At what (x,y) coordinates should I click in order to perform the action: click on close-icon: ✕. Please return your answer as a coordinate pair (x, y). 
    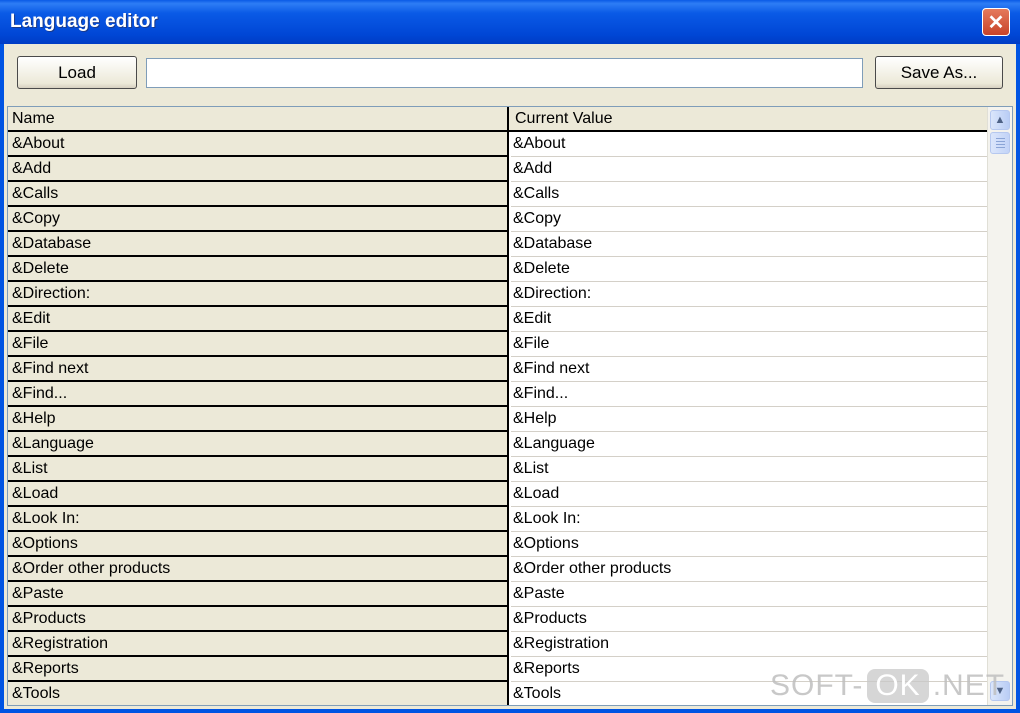
    Looking at the image, I should click on (996, 22).